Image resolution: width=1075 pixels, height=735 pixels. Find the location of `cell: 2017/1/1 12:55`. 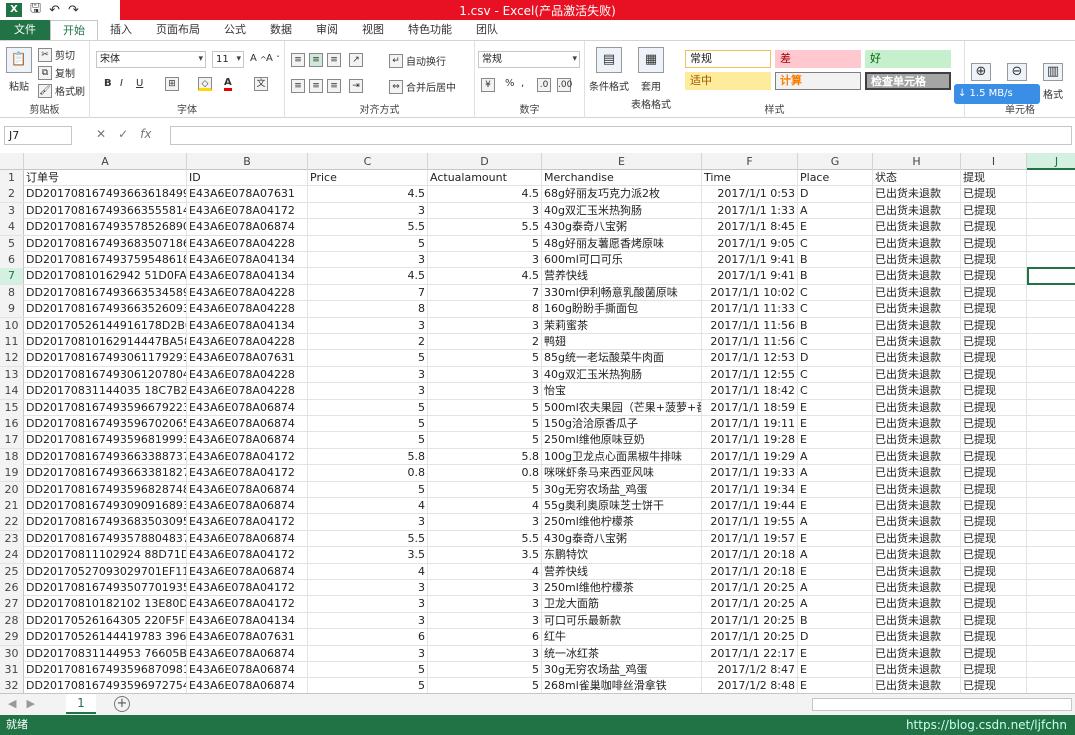

cell: 2017/1/1 12:55 is located at coordinates (750, 374).